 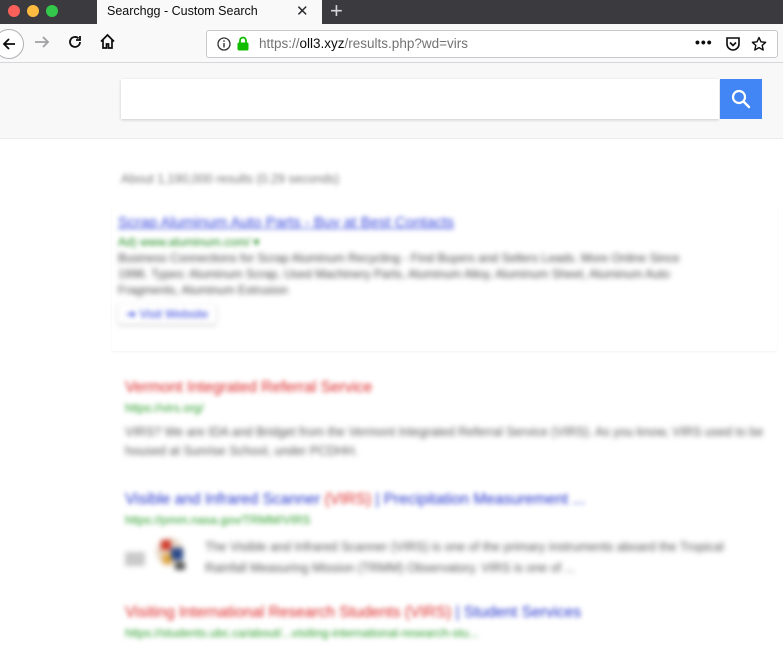 I want to click on result-title-link: Vermont Integrated Referral Service, so click(x=445, y=388).